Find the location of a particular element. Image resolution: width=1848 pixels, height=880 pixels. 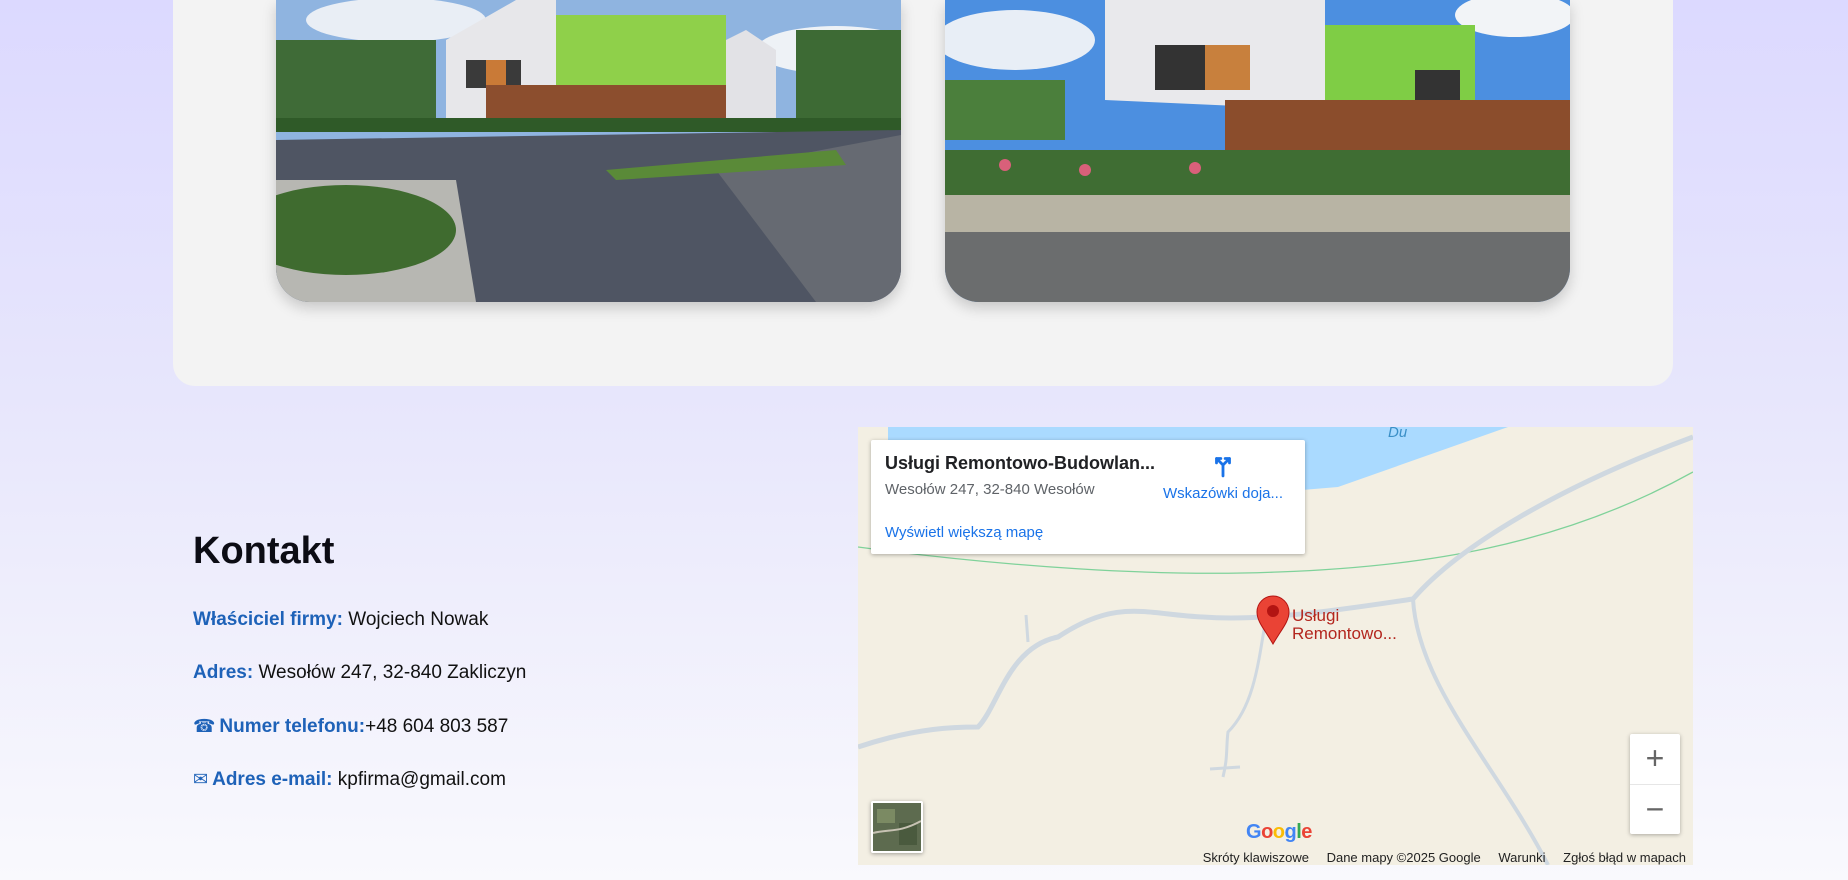

zoom-control: + − is located at coordinates (1655, 784).